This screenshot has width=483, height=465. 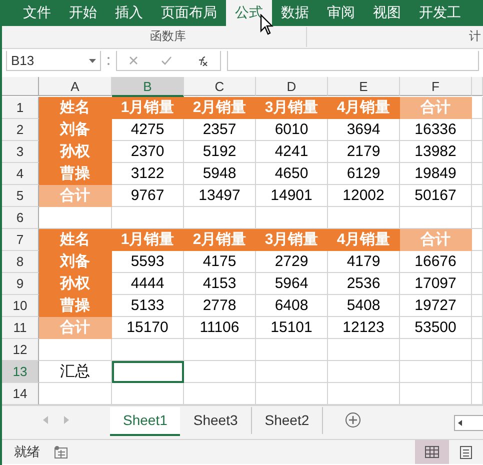 What do you see at coordinates (220, 130) in the screenshot?
I see `table-cell: 2357` at bounding box center [220, 130].